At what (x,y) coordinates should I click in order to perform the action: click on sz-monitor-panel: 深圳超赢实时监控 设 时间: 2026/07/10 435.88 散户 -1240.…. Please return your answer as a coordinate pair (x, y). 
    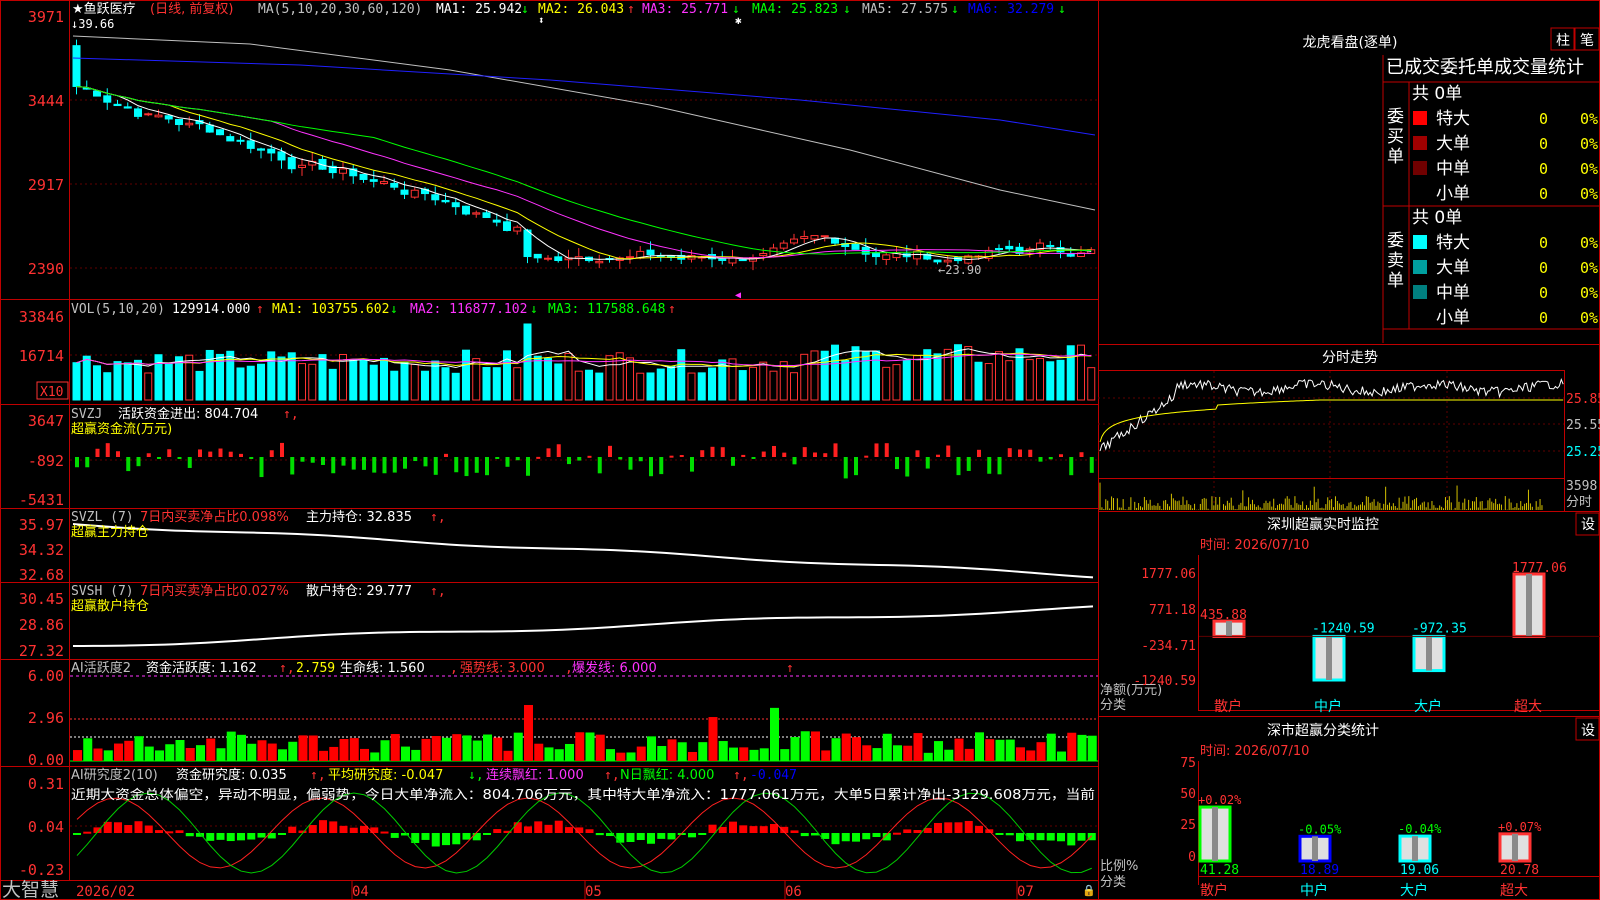
    Looking at the image, I should click on (1350, 613).